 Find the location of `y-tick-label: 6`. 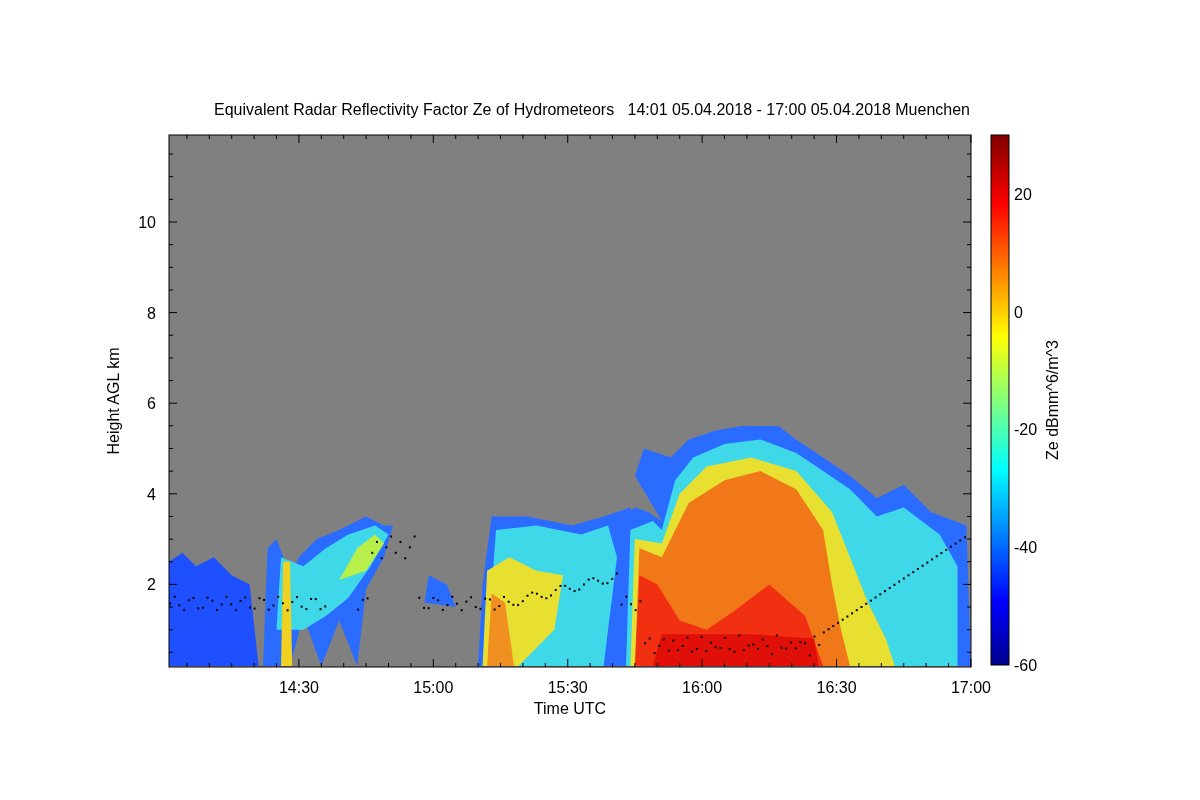

y-tick-label: 6 is located at coordinates (151, 404).